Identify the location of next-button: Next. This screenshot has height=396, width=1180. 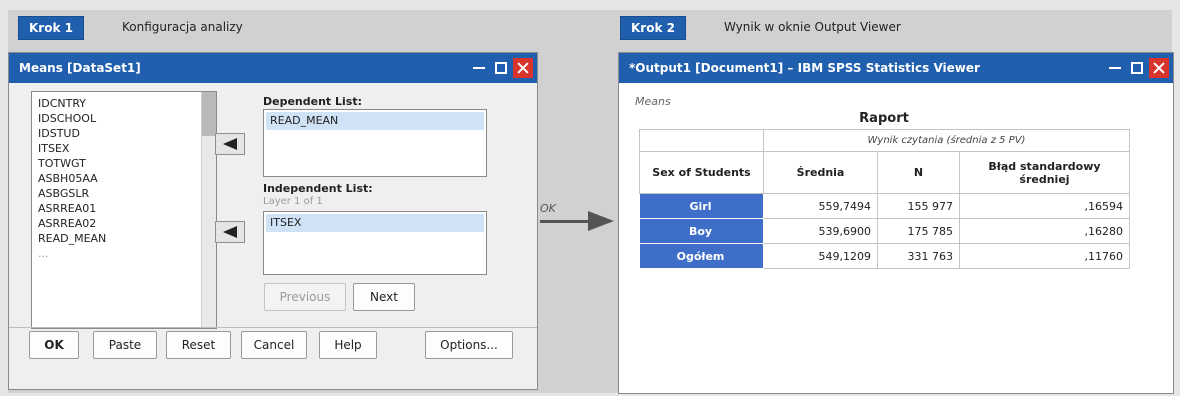
(384, 297).